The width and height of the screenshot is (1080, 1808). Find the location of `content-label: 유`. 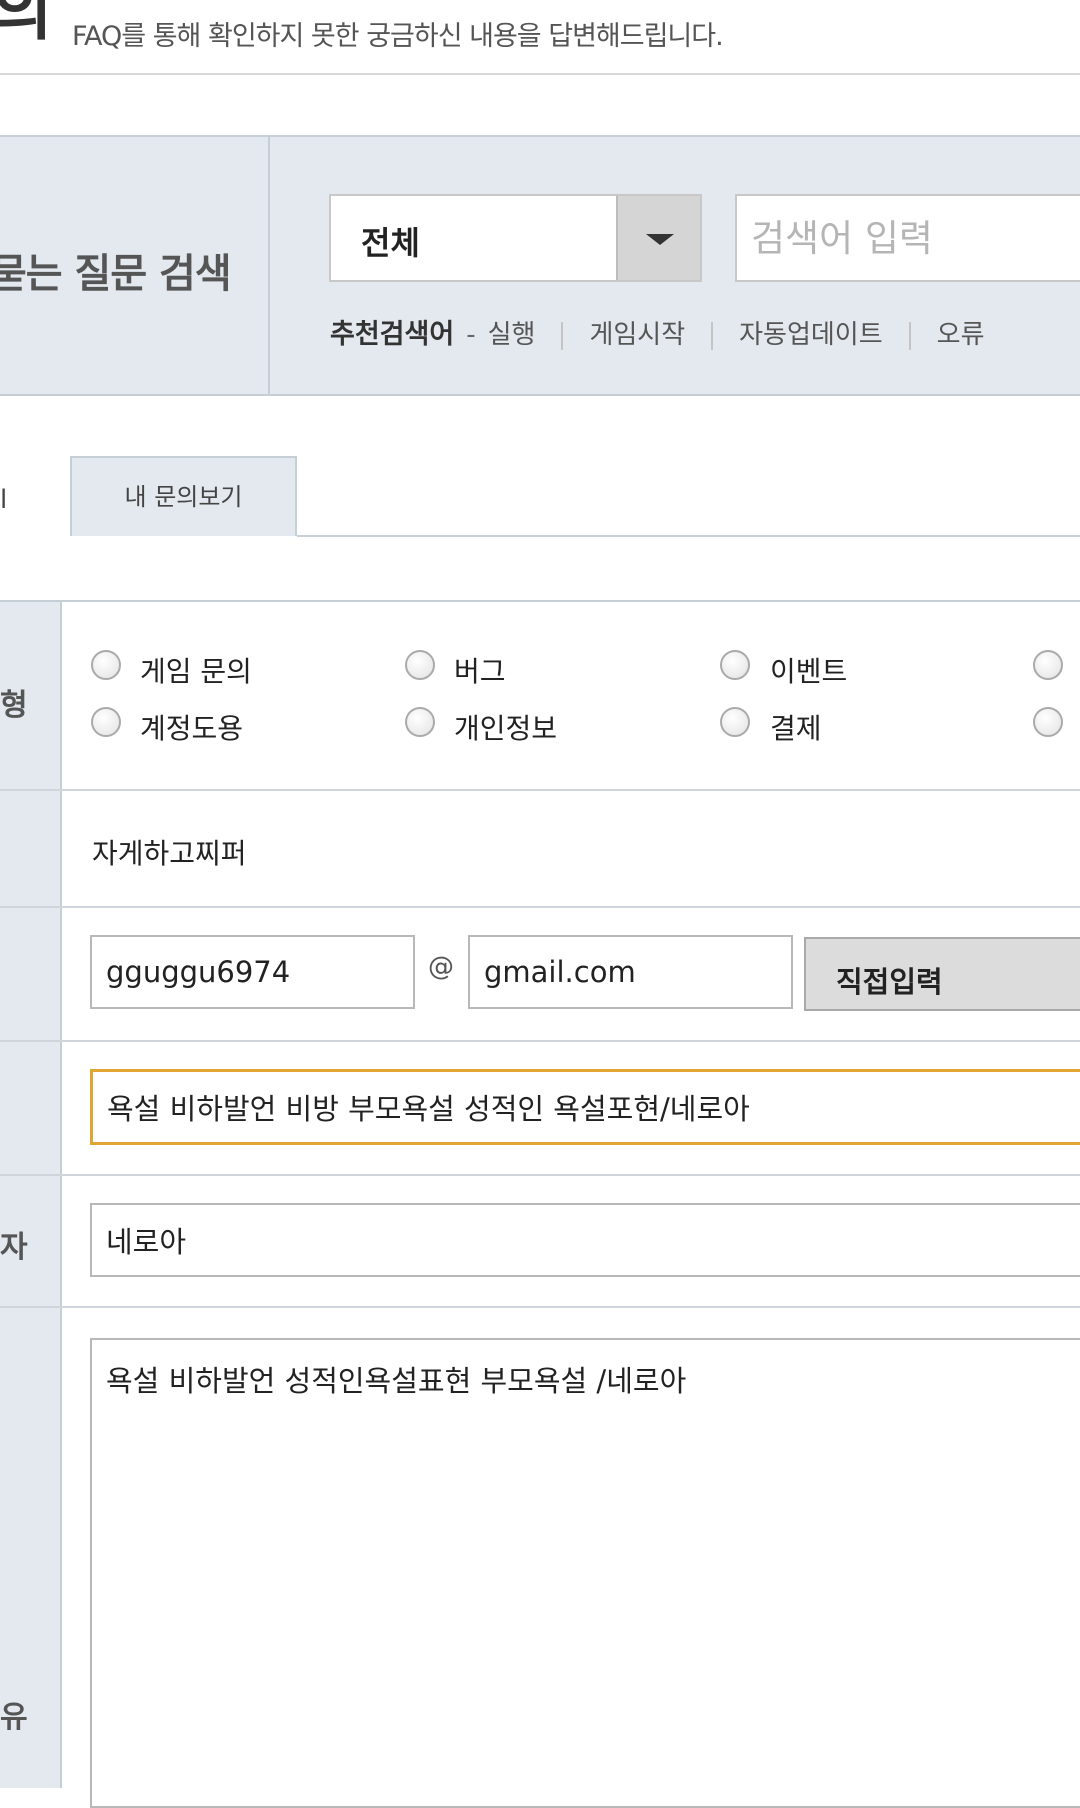

content-label: 유 is located at coordinates (14, 1717).